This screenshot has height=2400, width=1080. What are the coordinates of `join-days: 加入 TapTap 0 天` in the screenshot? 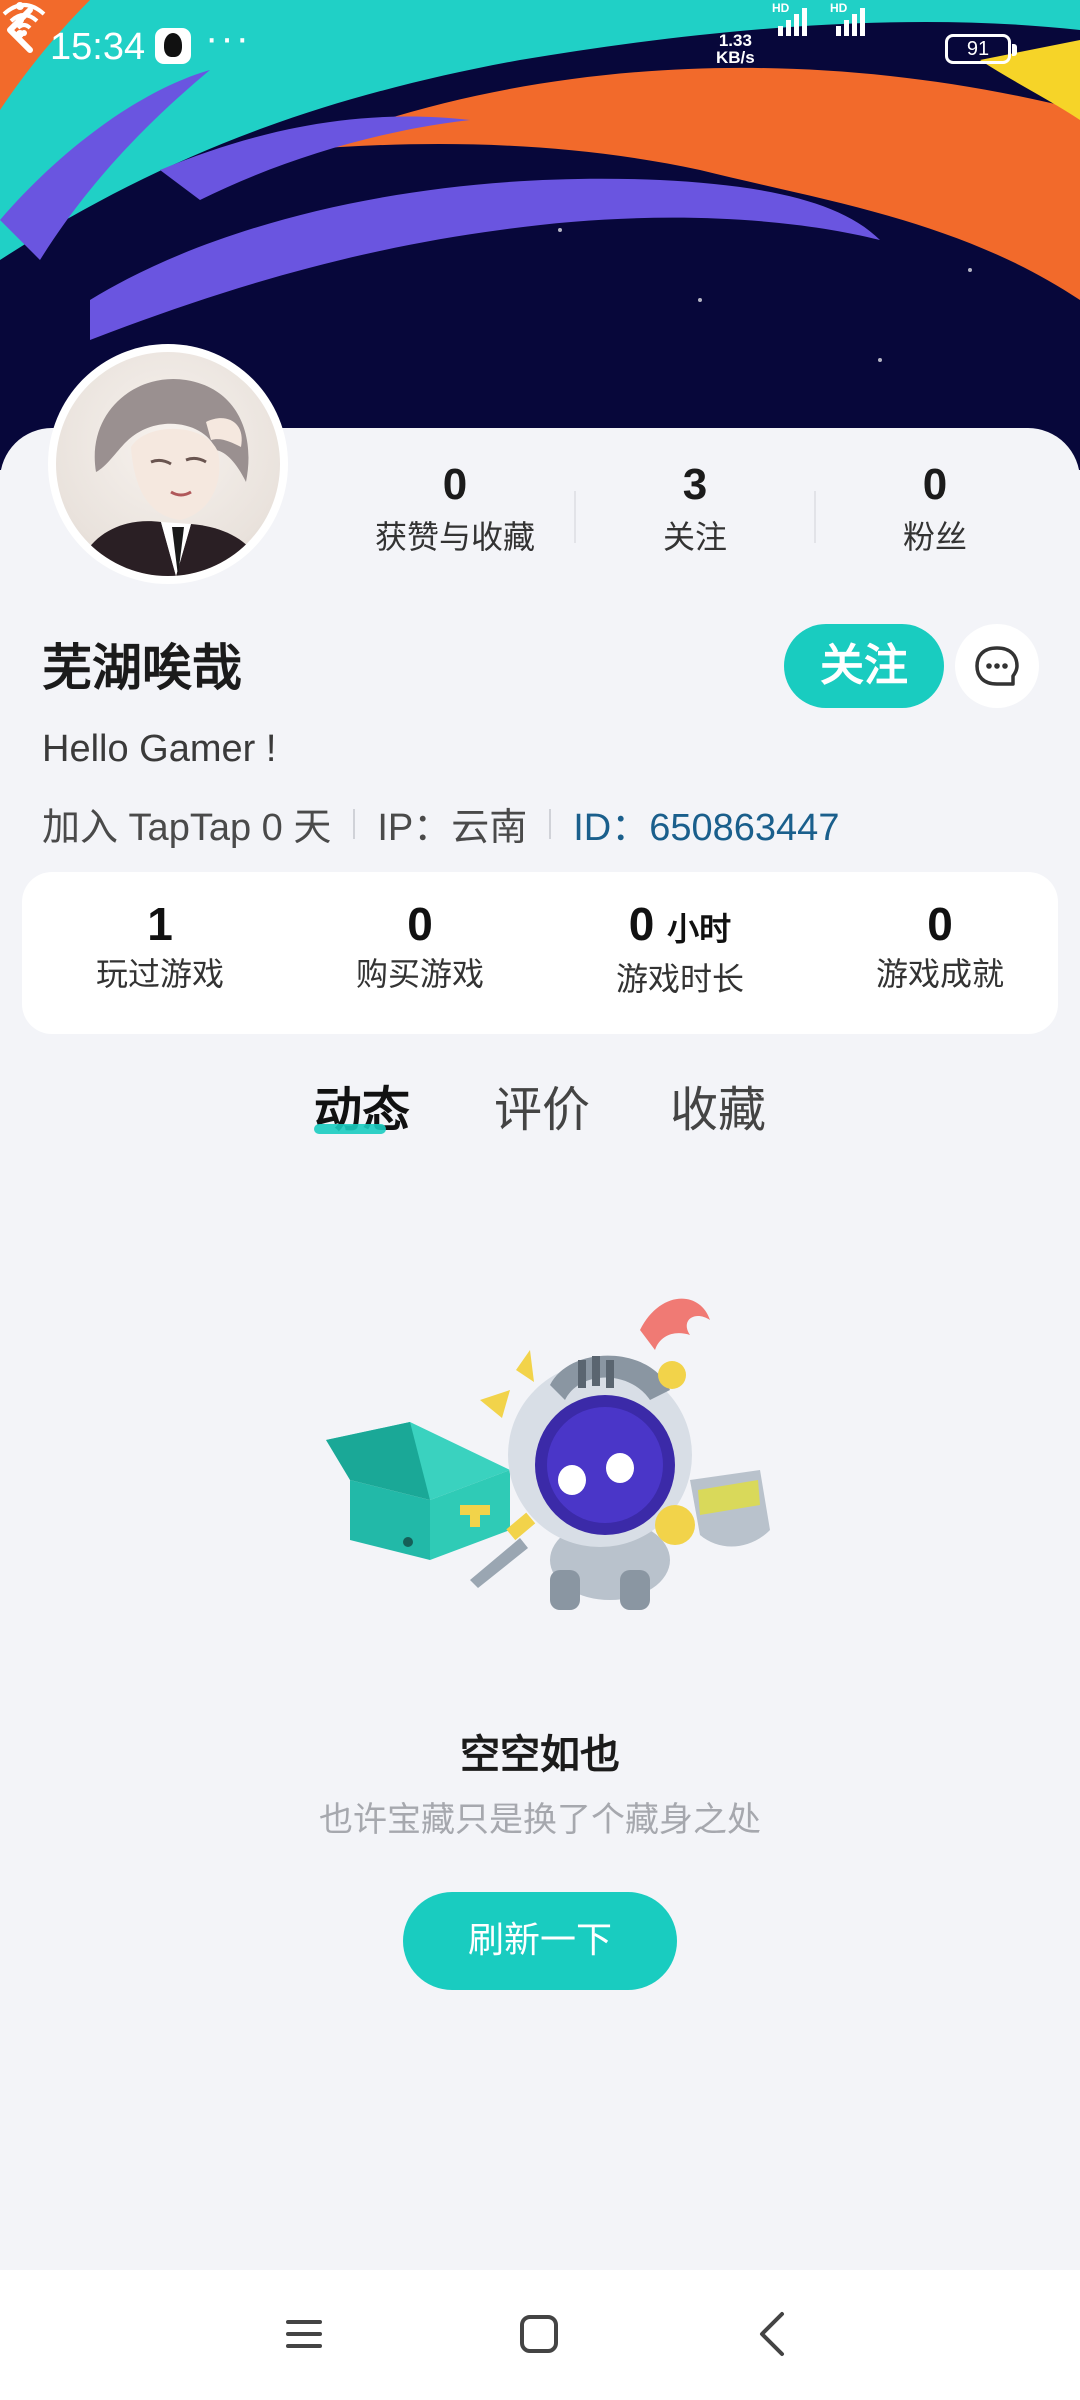 It's located at (187, 828).